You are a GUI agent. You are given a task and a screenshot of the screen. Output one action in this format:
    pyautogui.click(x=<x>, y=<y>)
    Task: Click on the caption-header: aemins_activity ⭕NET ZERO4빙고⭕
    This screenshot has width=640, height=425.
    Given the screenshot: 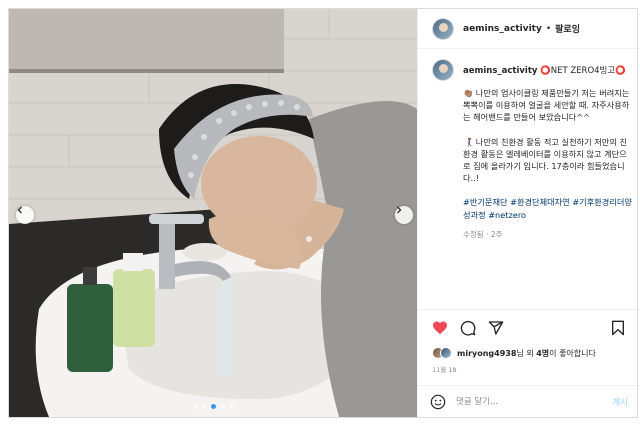 What is the action you would take?
    pyautogui.click(x=532, y=70)
    